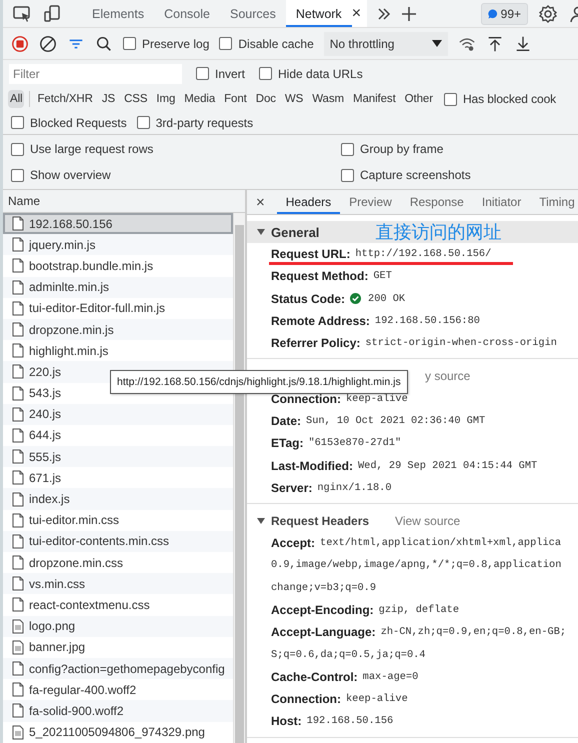 This screenshot has height=743, width=578. I want to click on header-value: max-age=0, so click(390, 676).